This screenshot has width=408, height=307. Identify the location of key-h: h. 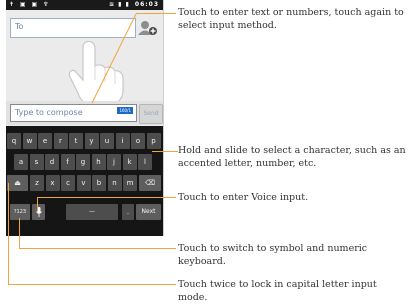
(98, 162).